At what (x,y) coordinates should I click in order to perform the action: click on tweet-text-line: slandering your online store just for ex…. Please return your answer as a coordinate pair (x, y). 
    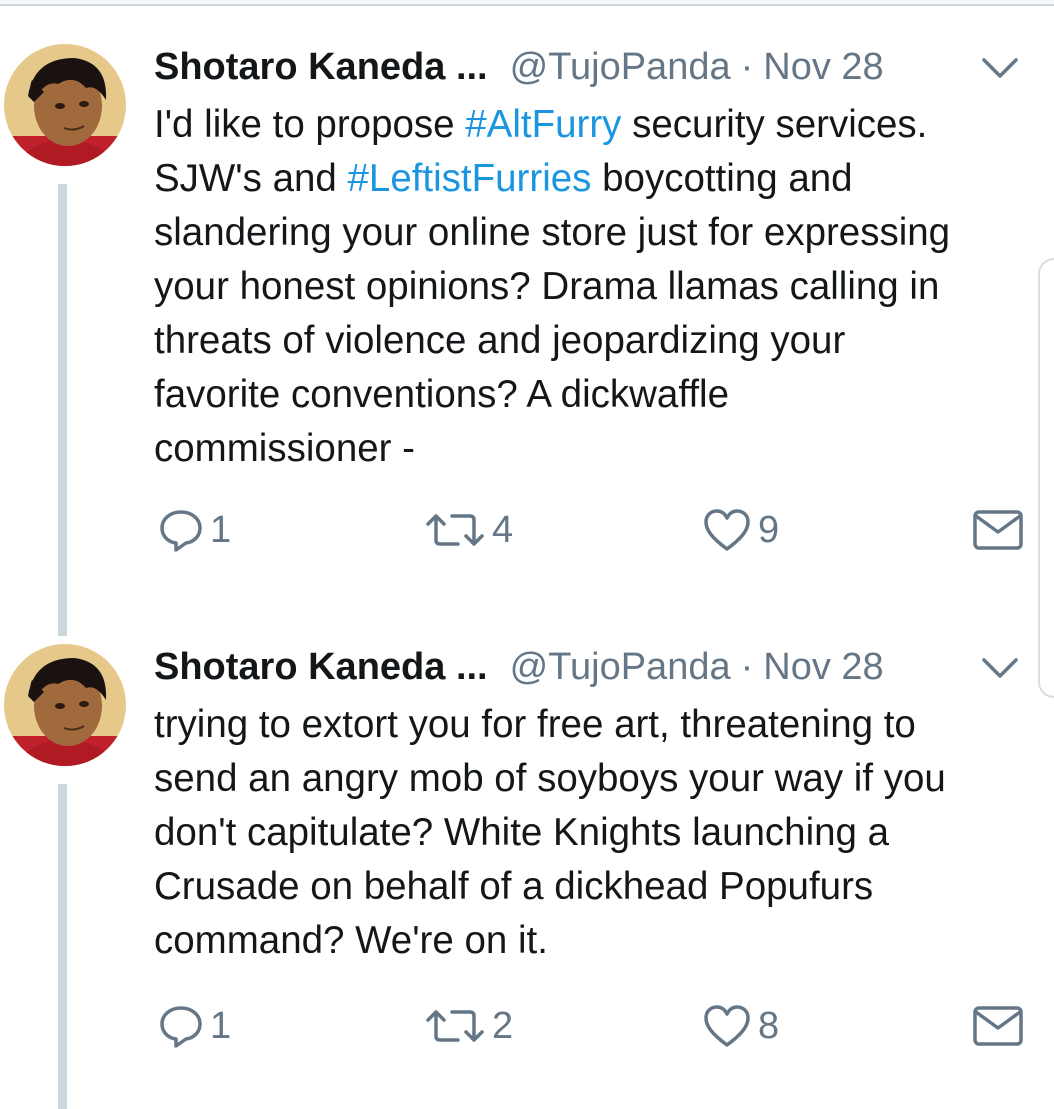
    Looking at the image, I should click on (599, 233).